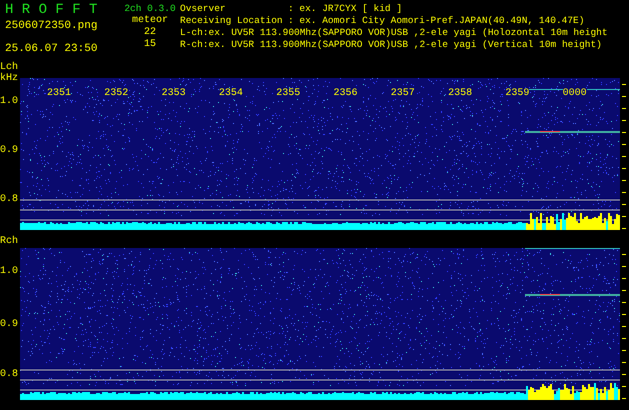  I want to click on file-name: 2506072350.png, so click(51, 26).